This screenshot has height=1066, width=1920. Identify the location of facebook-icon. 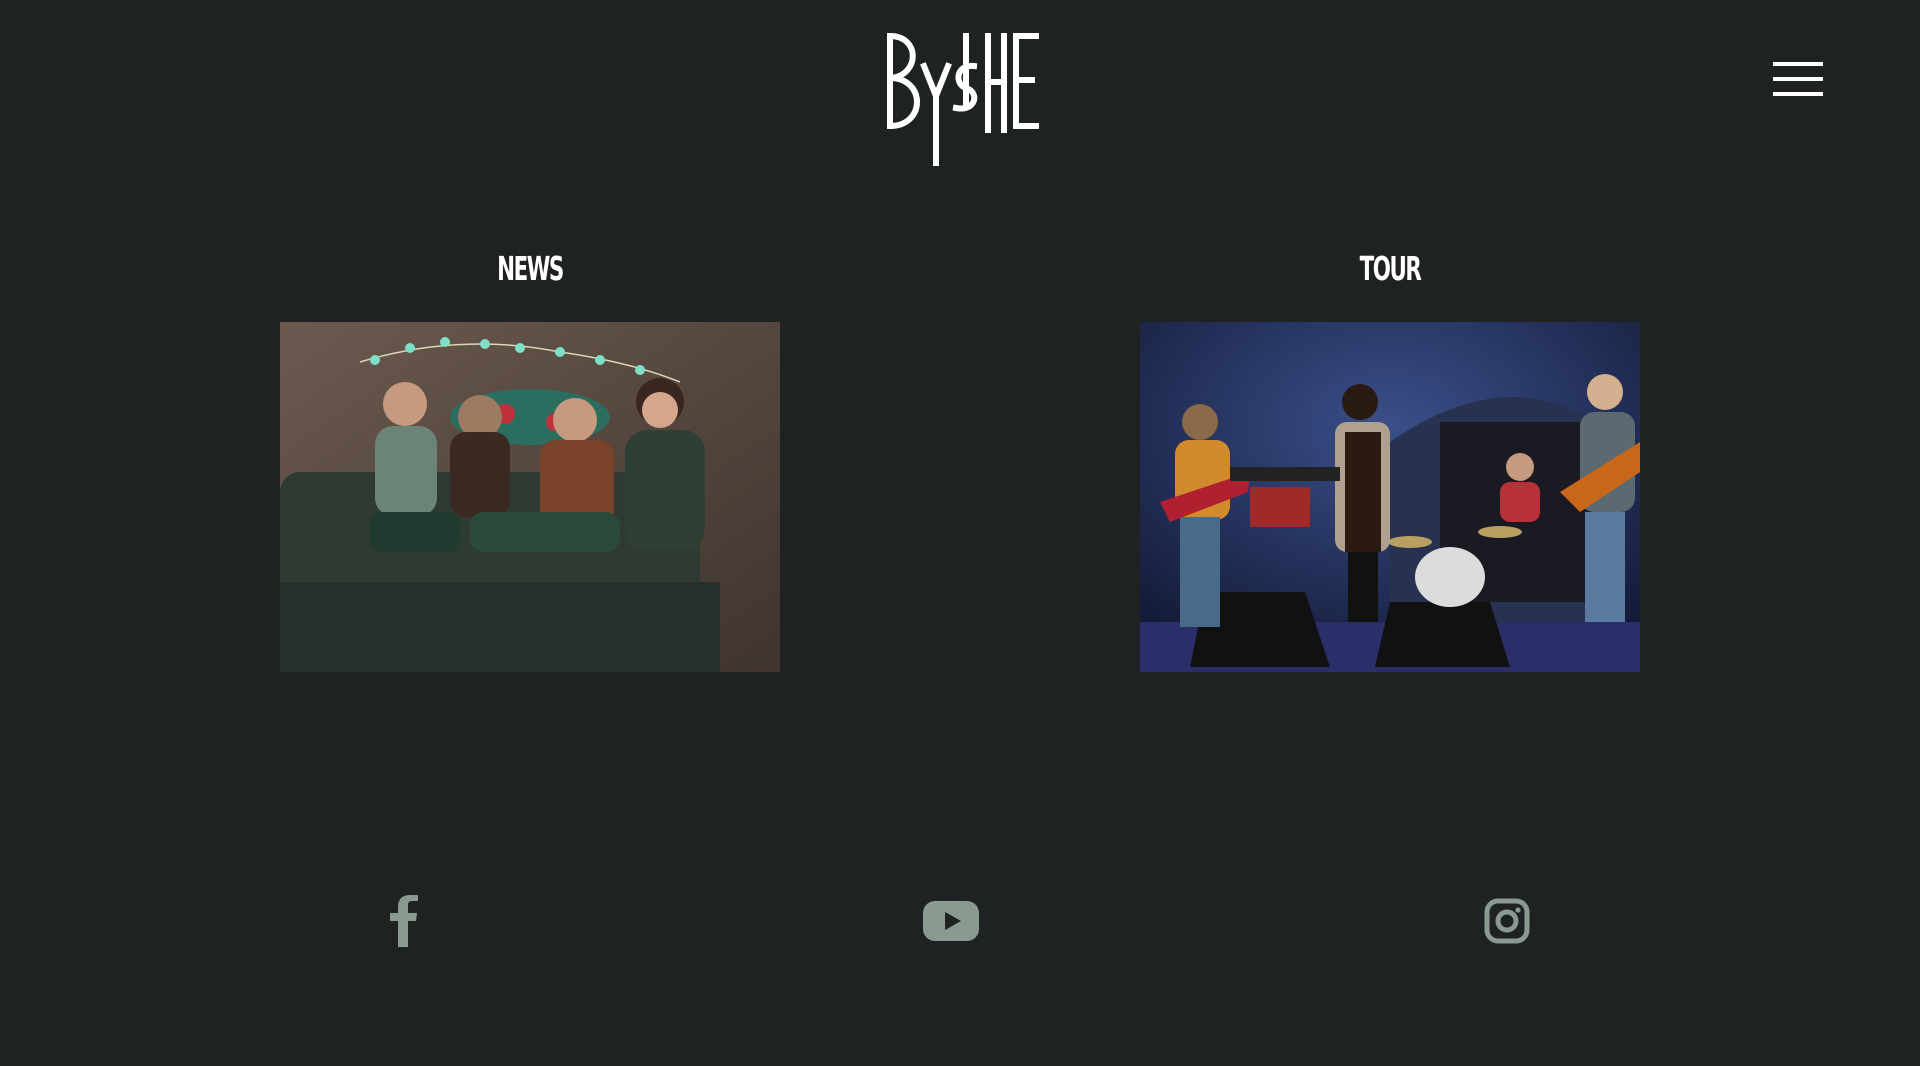
(404, 921).